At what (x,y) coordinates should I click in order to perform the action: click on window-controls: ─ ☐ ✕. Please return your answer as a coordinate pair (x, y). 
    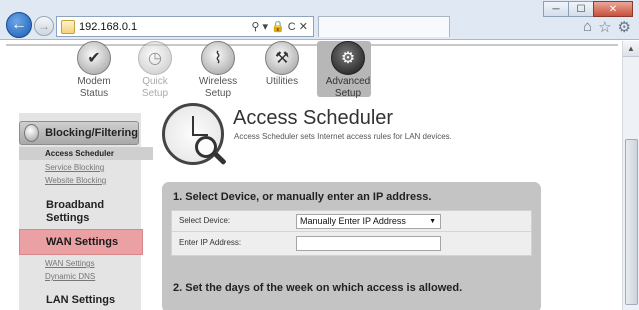
    Looking at the image, I should click on (588, 9).